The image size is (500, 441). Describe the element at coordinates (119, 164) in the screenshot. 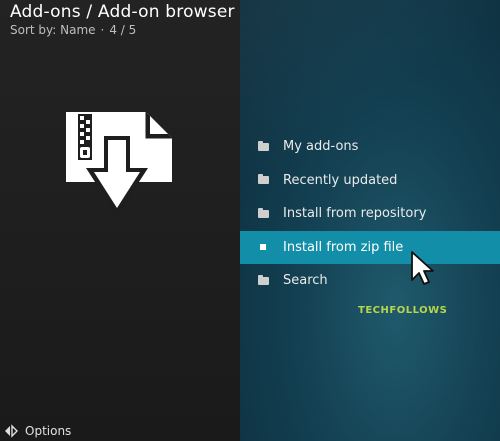

I see `zip-download-icon` at that location.